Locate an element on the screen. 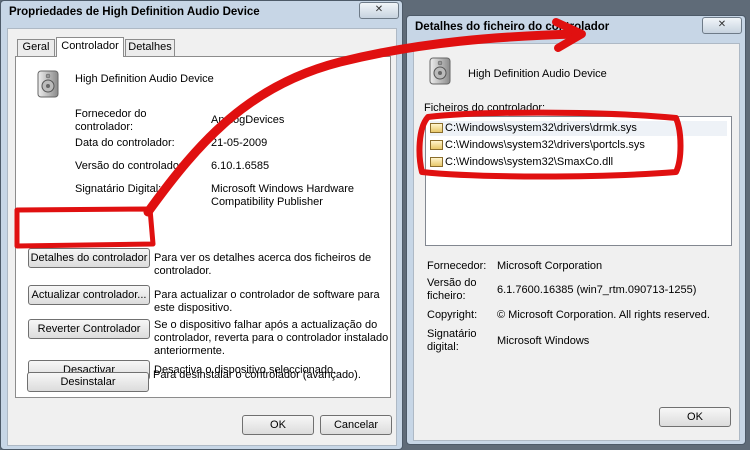 The width and height of the screenshot is (750, 450). cancel-button: Cancelar is located at coordinates (356, 425).